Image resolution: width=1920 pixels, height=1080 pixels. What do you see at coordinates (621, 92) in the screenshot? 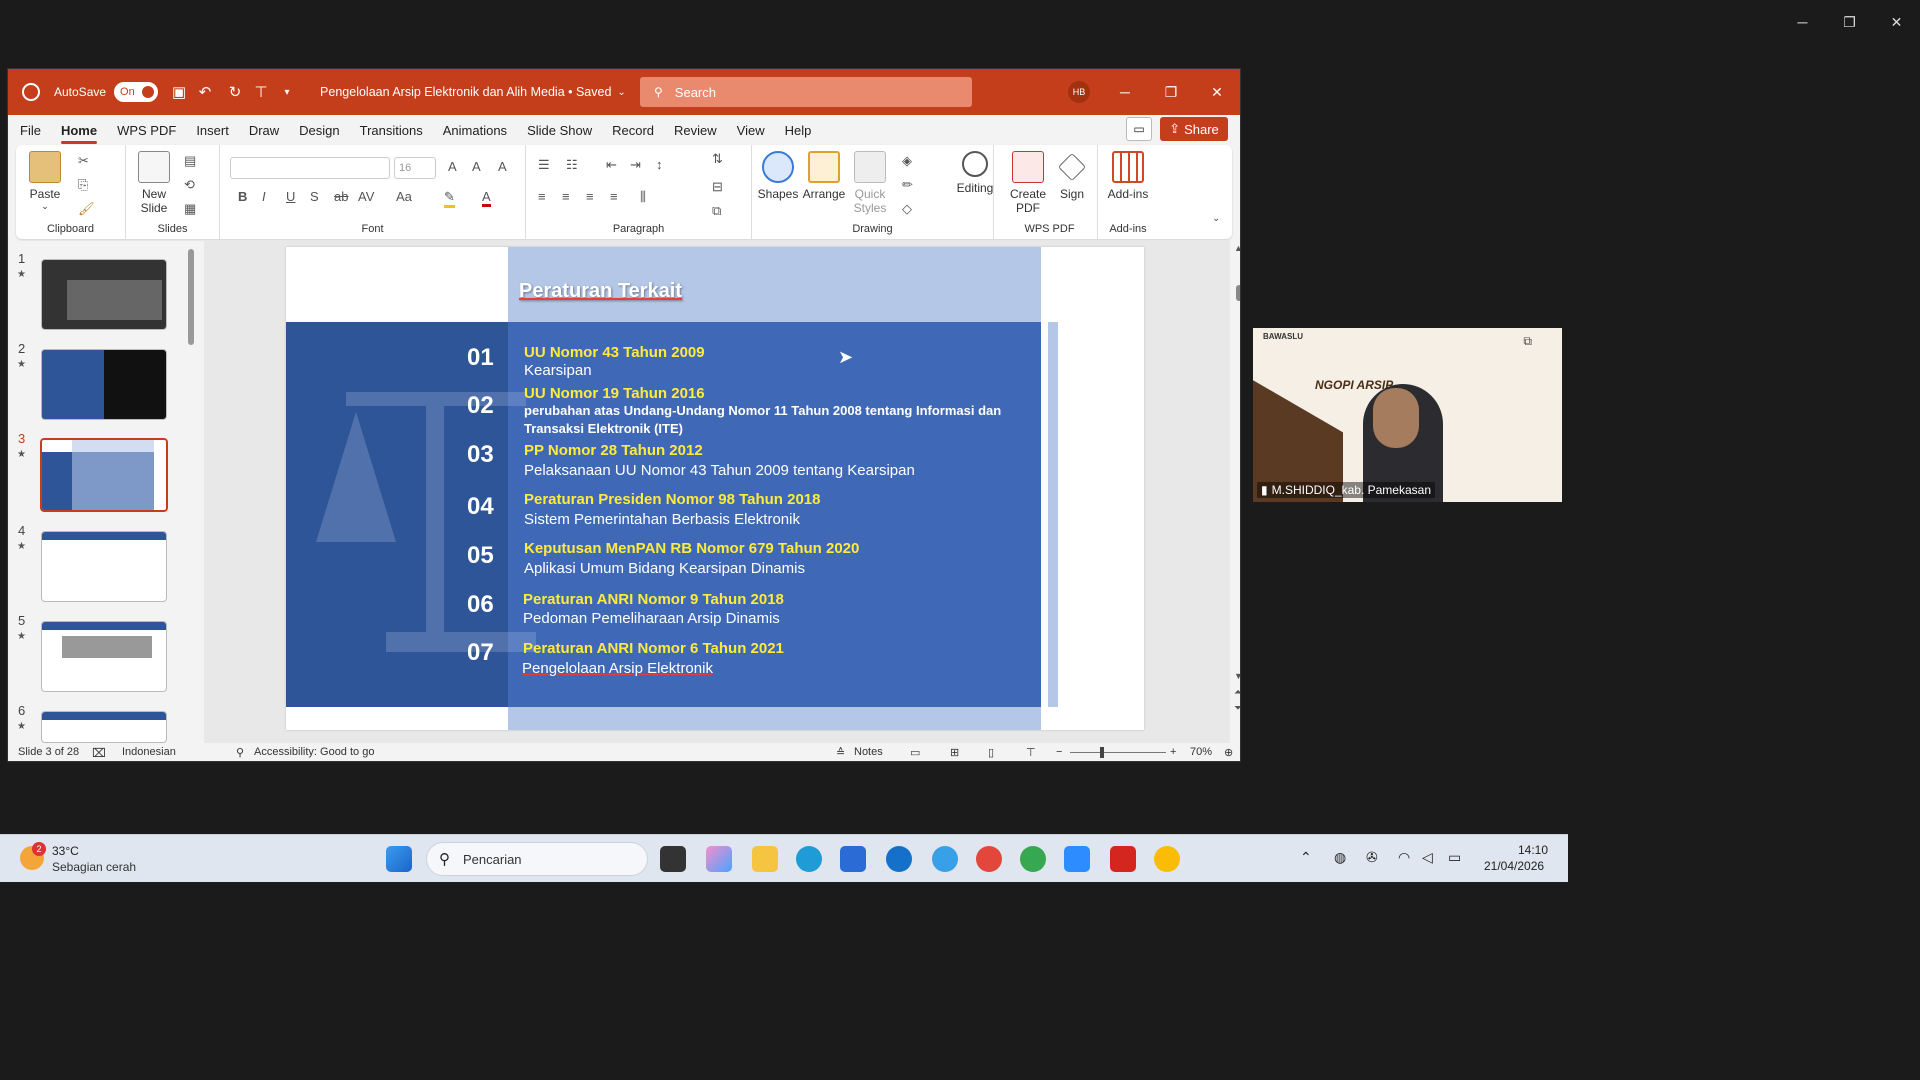
I see `chevron-down-icon: ⌄` at bounding box center [621, 92].